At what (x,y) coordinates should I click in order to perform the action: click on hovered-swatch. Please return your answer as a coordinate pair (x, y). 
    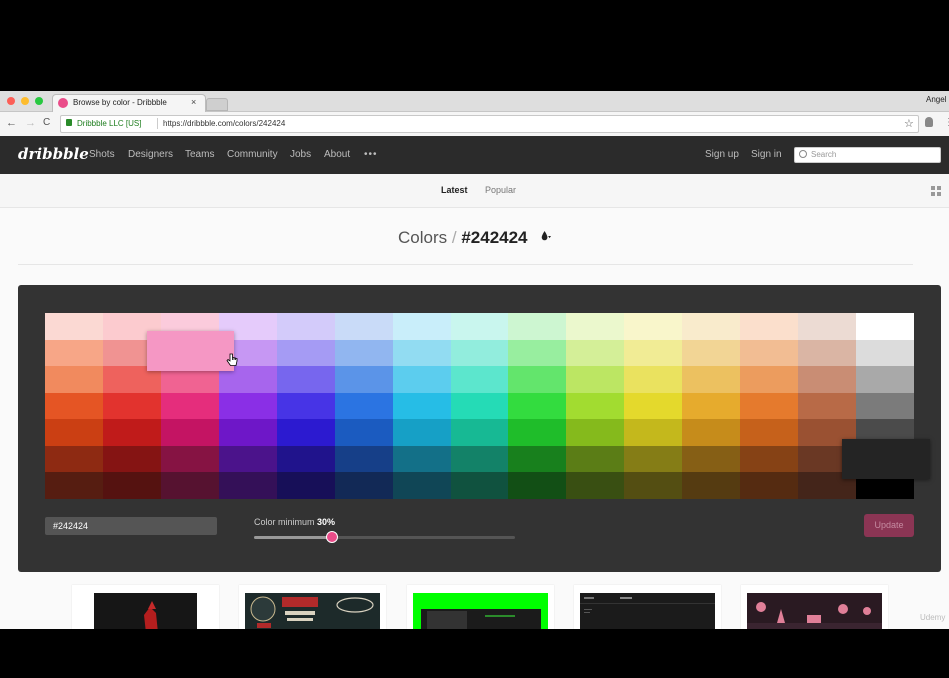
    Looking at the image, I should click on (190, 351).